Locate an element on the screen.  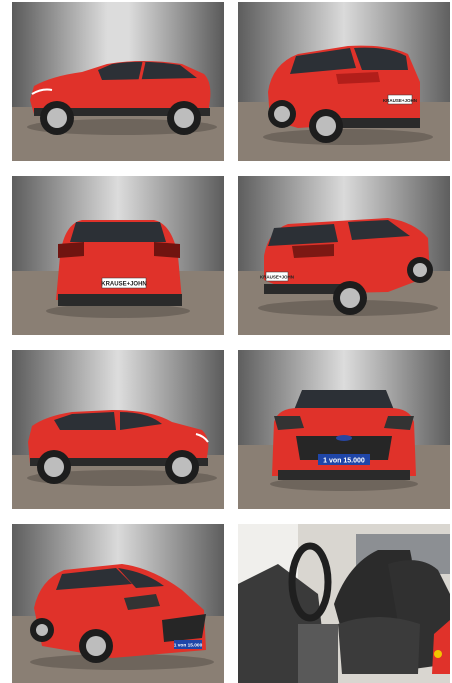
car-front-image: 1 von 15.000 is located at coordinates (344, 429).